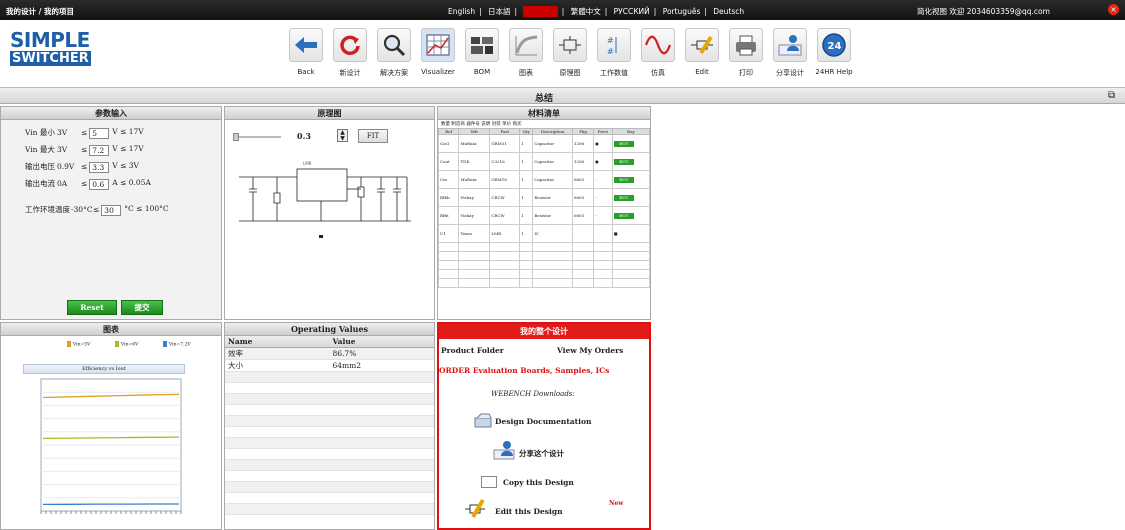  What do you see at coordinates (350, 45) in the screenshot?
I see `refresh-icon` at bounding box center [350, 45].